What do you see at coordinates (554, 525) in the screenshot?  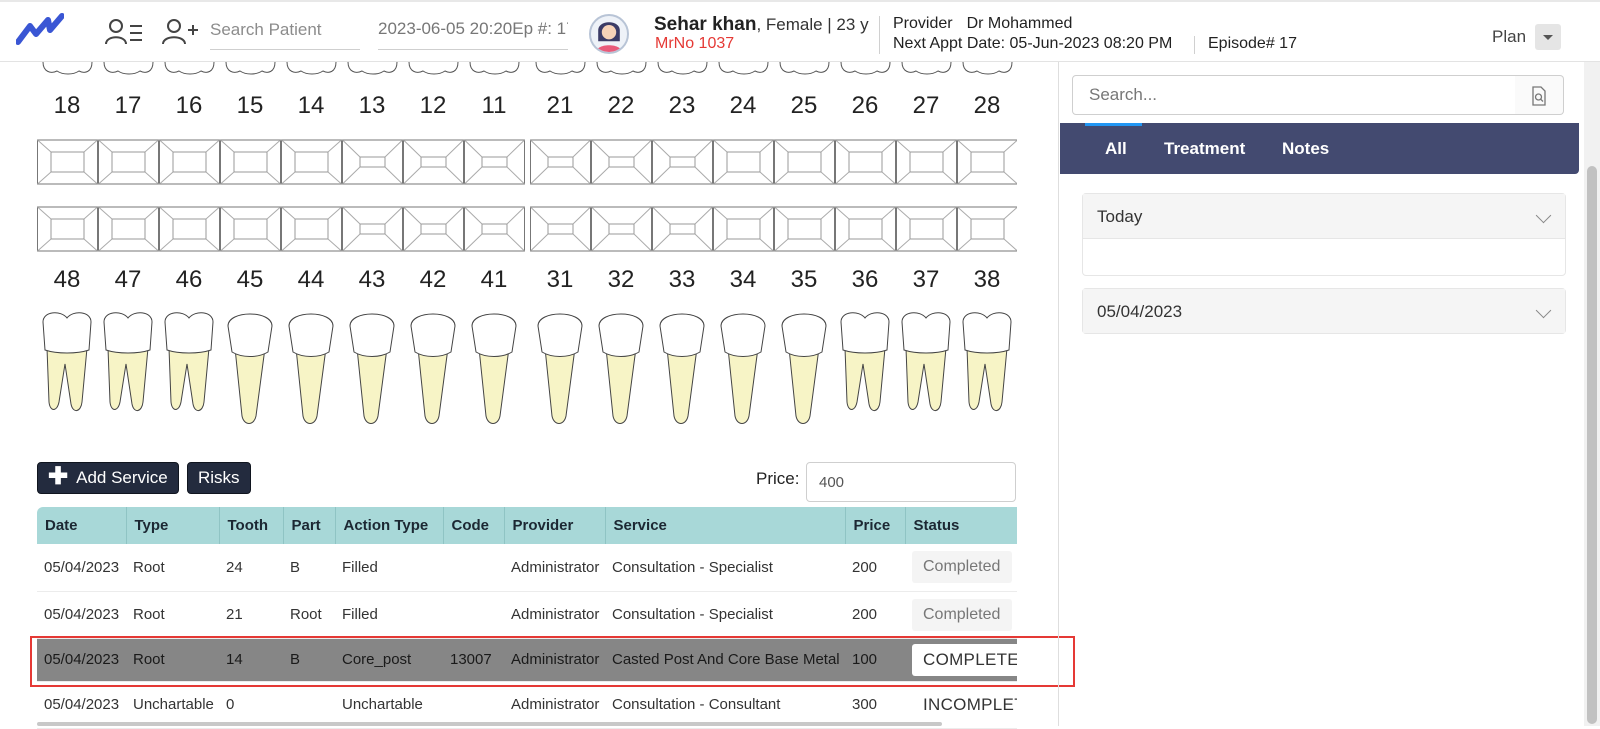 I see `column-header-provider: Provider` at bounding box center [554, 525].